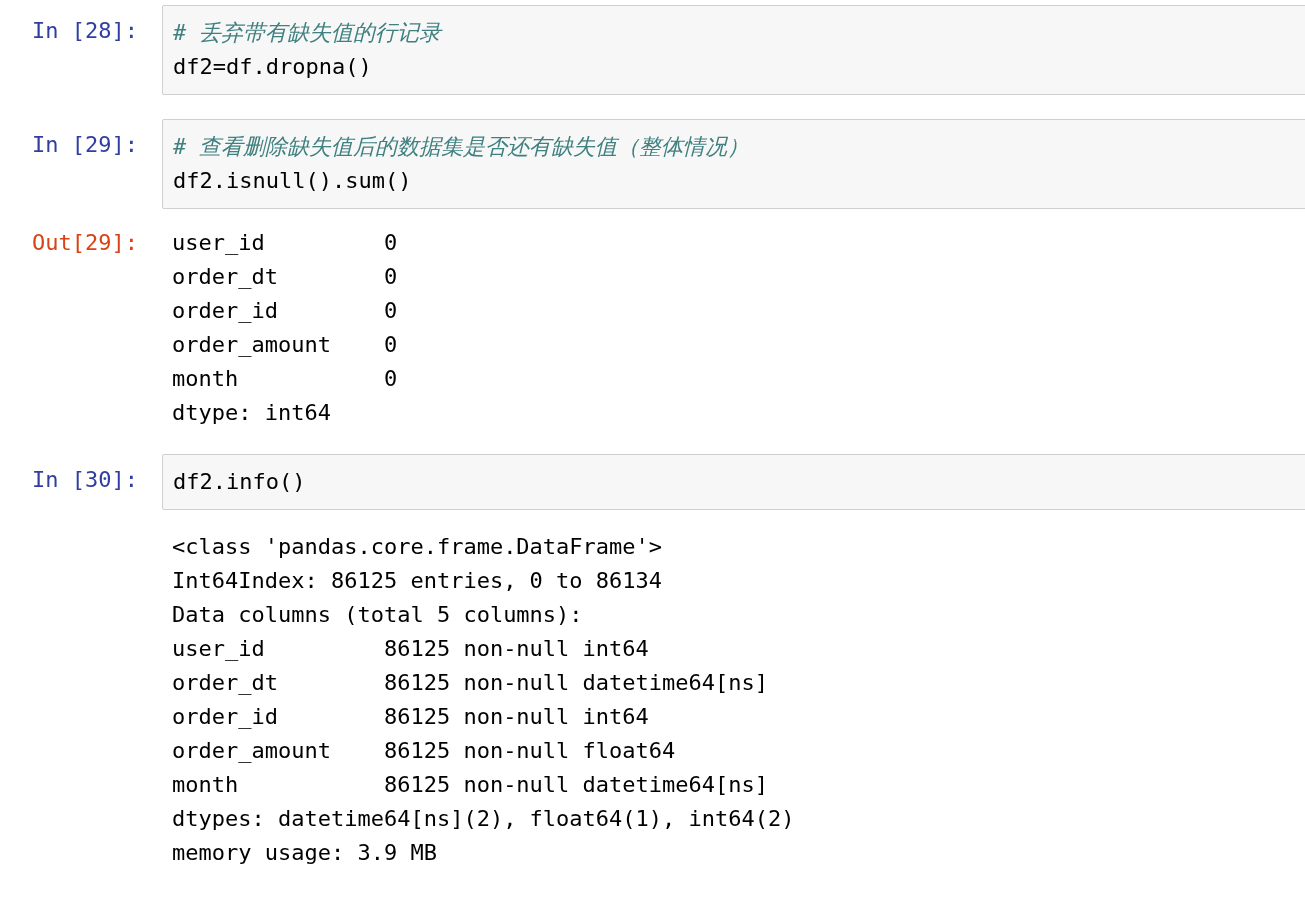  What do you see at coordinates (483, 819) in the screenshot?
I see `output-line: dtypes: datetime64[ns](2), float64(1), int64(2)` at bounding box center [483, 819].